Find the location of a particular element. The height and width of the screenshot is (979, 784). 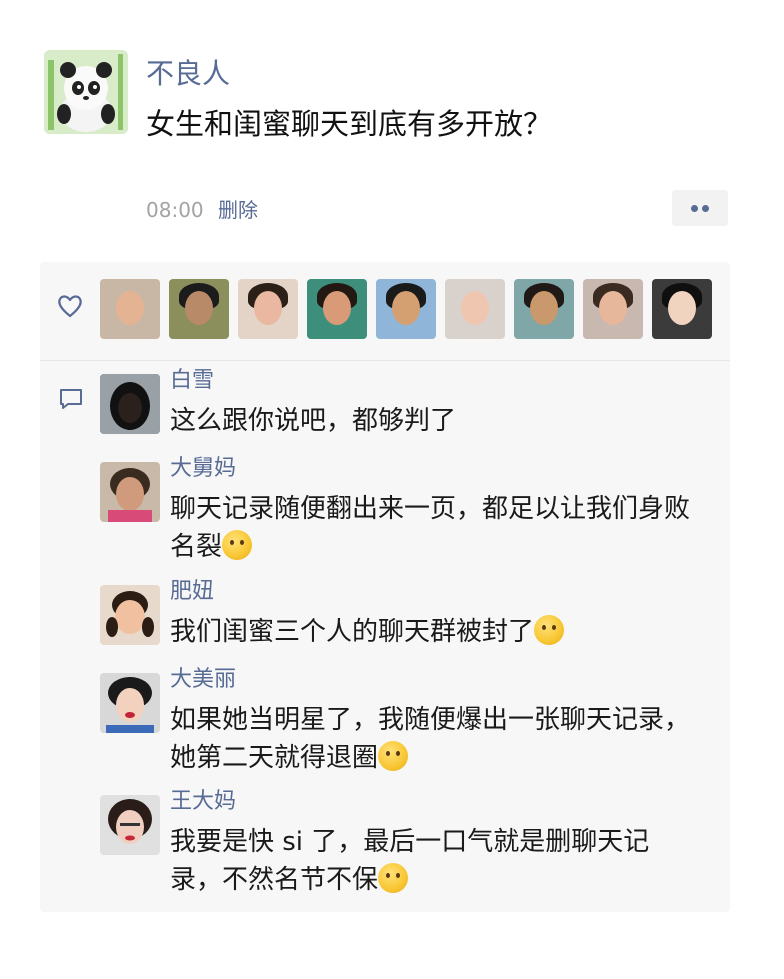

comment-text: 聊天记录随便翻出来一页，都足以让我们身败名裂 is located at coordinates (430, 528).